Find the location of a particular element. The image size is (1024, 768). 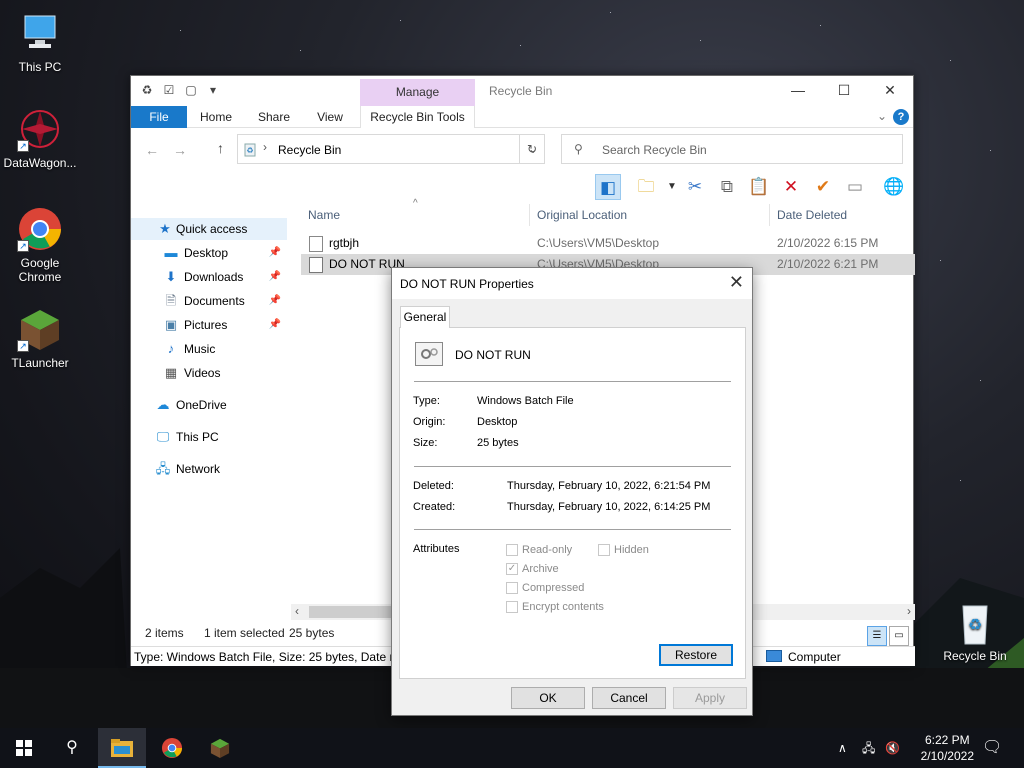

properties-icon: ☑ is located at coordinates (169, 90).